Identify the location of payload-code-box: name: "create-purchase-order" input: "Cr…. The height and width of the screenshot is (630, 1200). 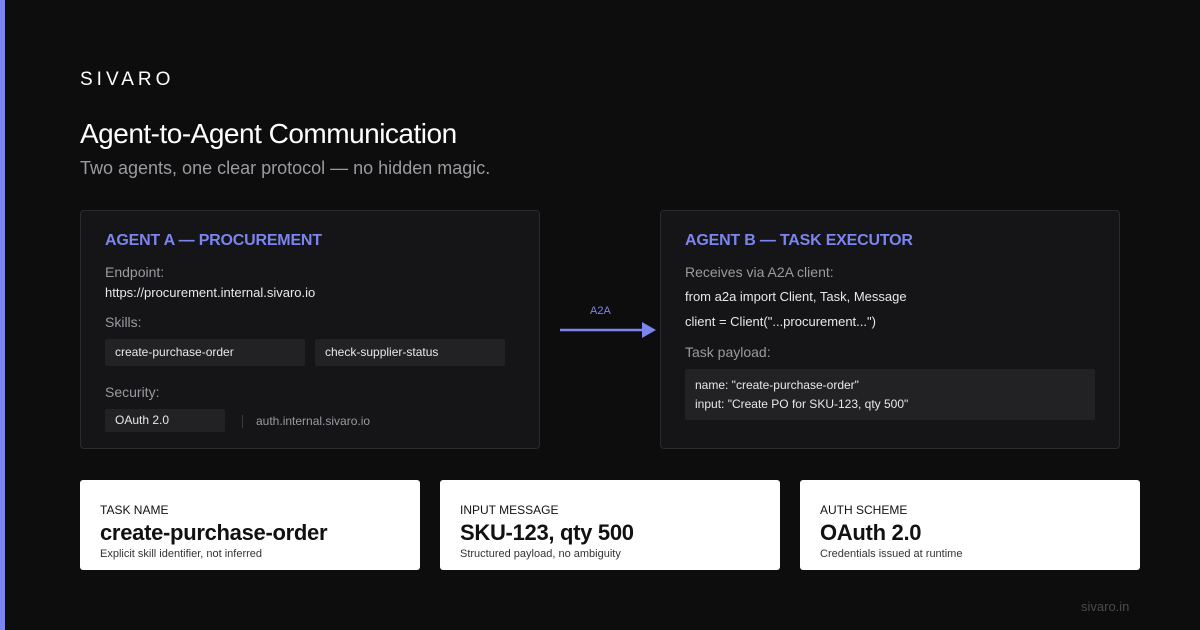
(890, 394).